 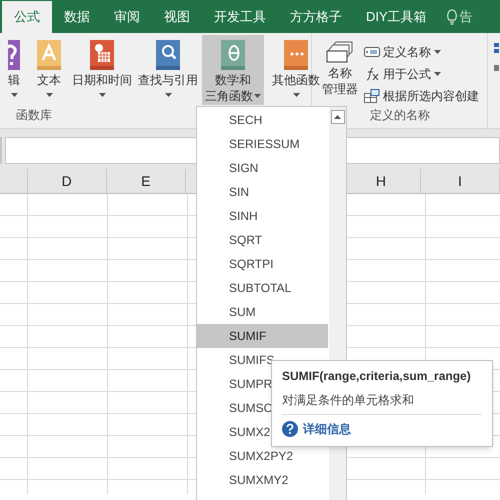 What do you see at coordinates (34, 115) in the screenshot?
I see `group-label: 函数库` at bounding box center [34, 115].